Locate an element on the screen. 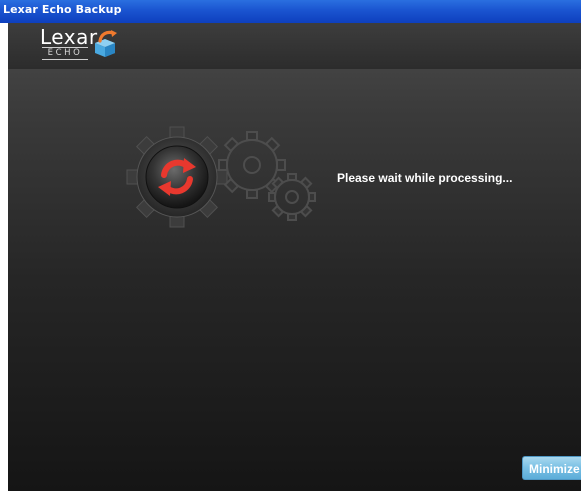 This screenshot has height=491, width=581. title-bar: Lexar Echo Backup is located at coordinates (290, 11).